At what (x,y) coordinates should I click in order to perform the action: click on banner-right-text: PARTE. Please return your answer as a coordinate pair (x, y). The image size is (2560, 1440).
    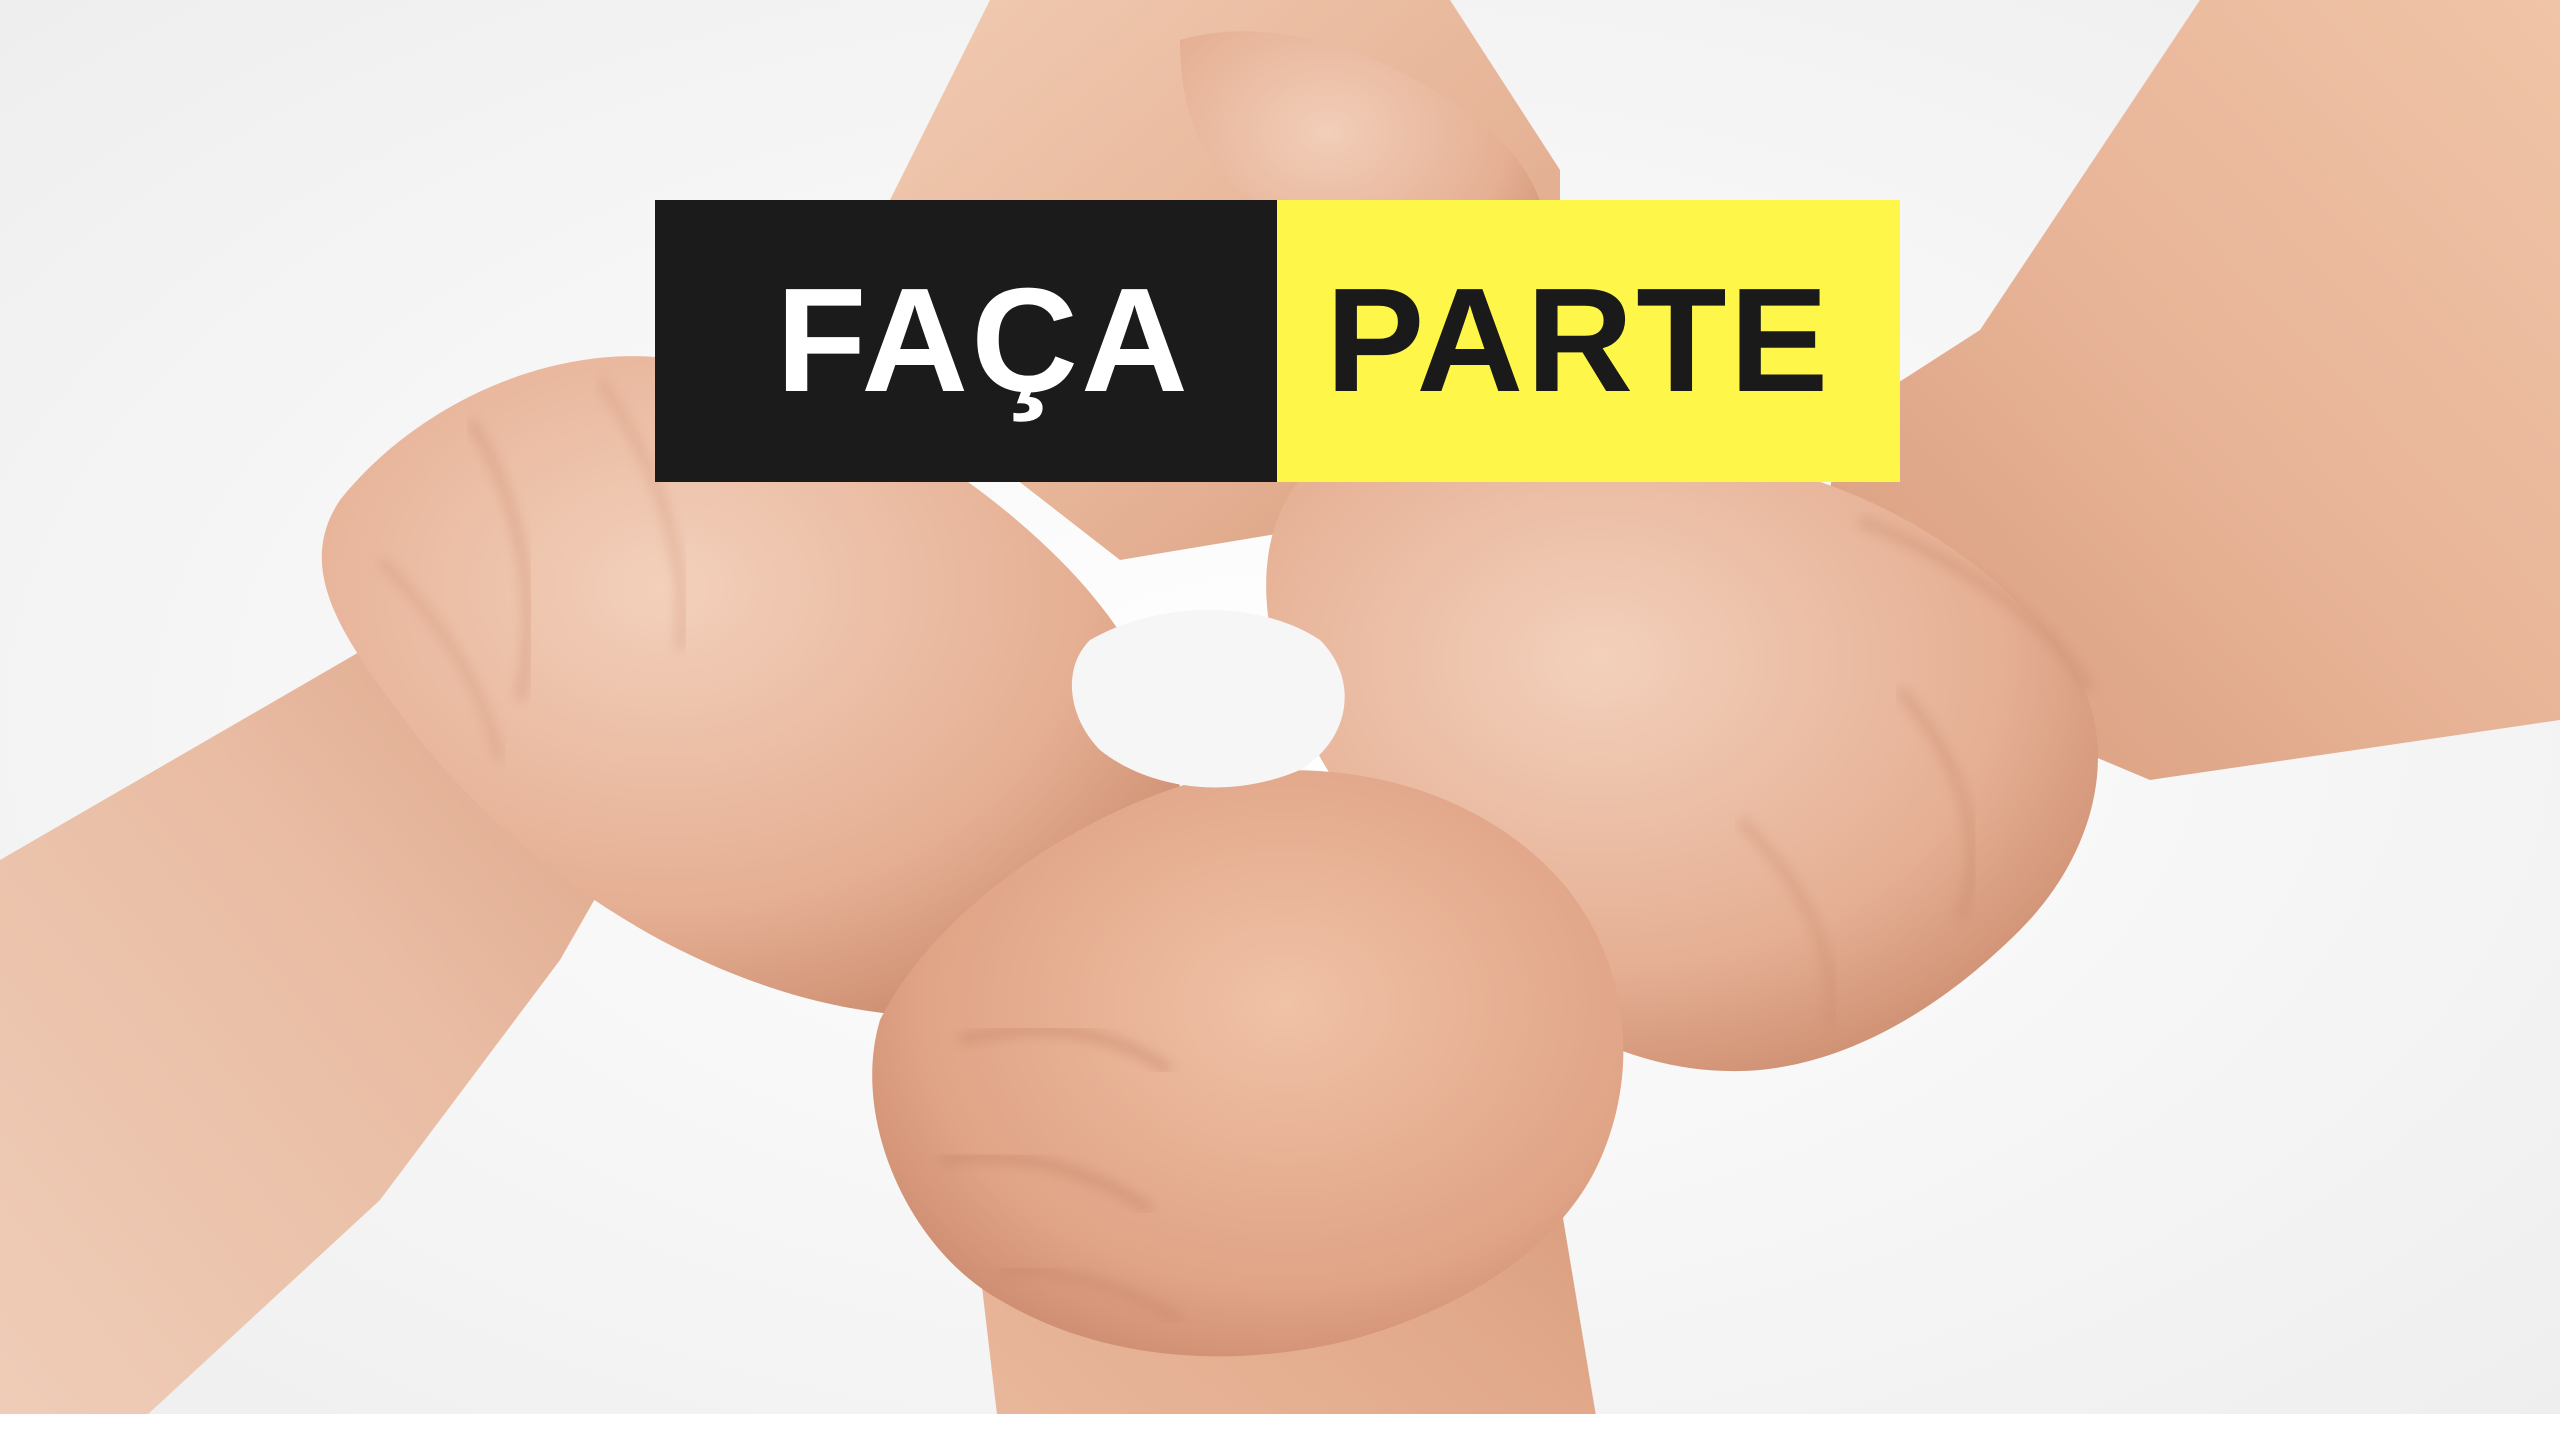
    Looking at the image, I should click on (1578, 340).